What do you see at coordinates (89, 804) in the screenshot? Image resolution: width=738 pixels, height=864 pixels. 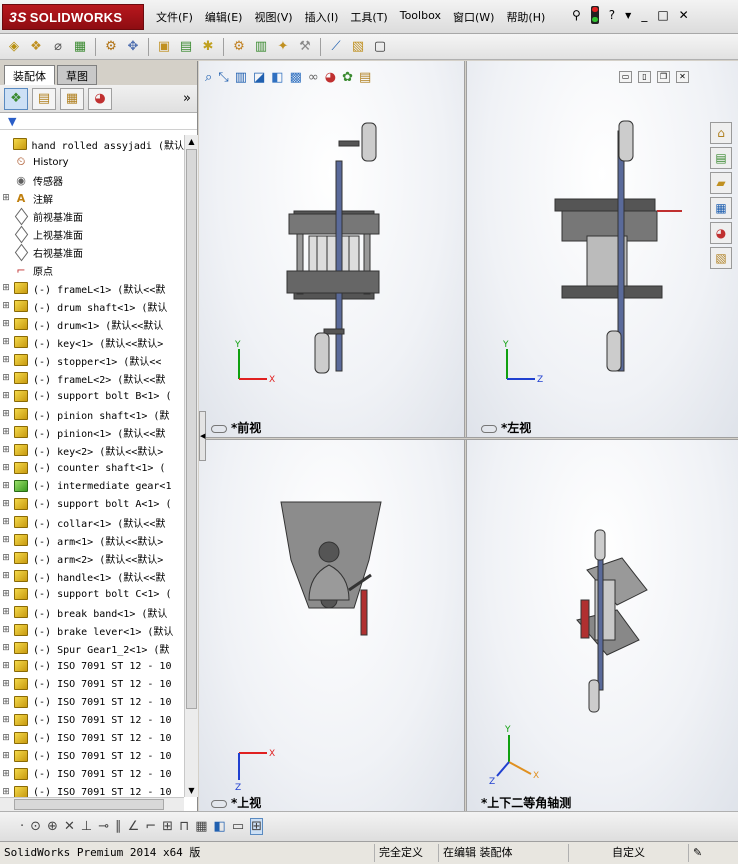 I see `hscroll-thumb` at bounding box center [89, 804].